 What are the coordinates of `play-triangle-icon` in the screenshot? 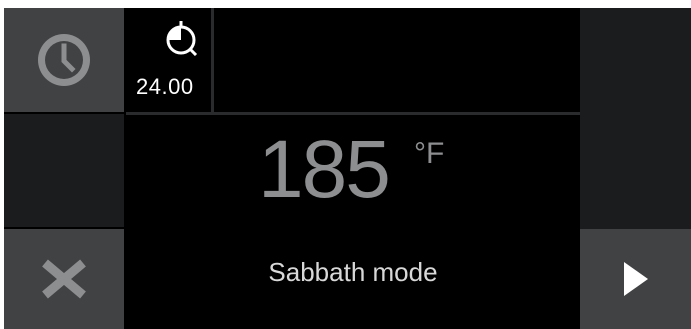 It's located at (635, 279).